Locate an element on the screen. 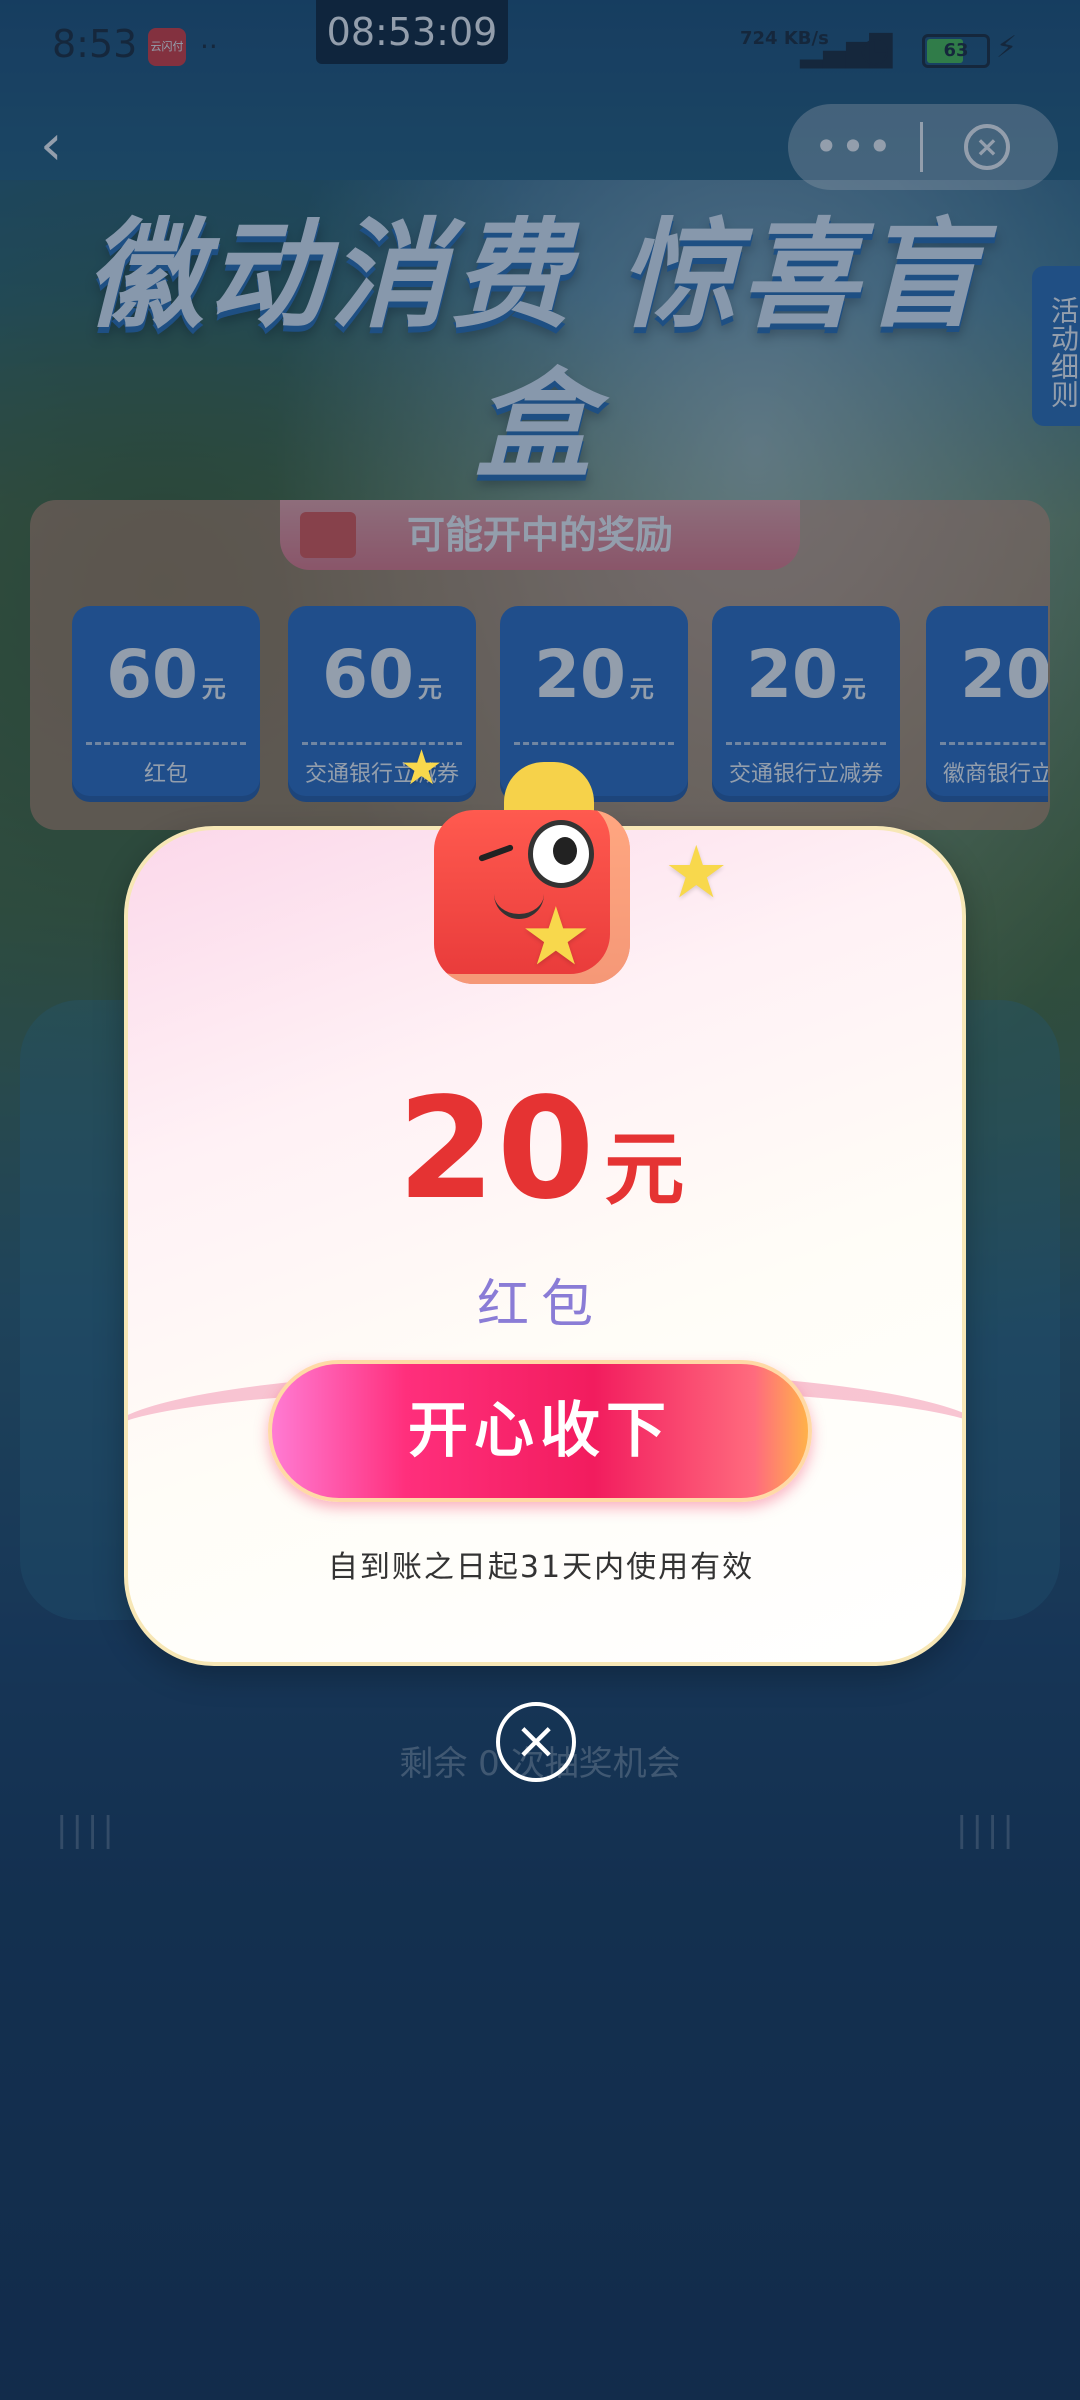 Image resolution: width=1080 pixels, height=2400 pixels. prize-amount-unit: 元 is located at coordinates (644, 1169).